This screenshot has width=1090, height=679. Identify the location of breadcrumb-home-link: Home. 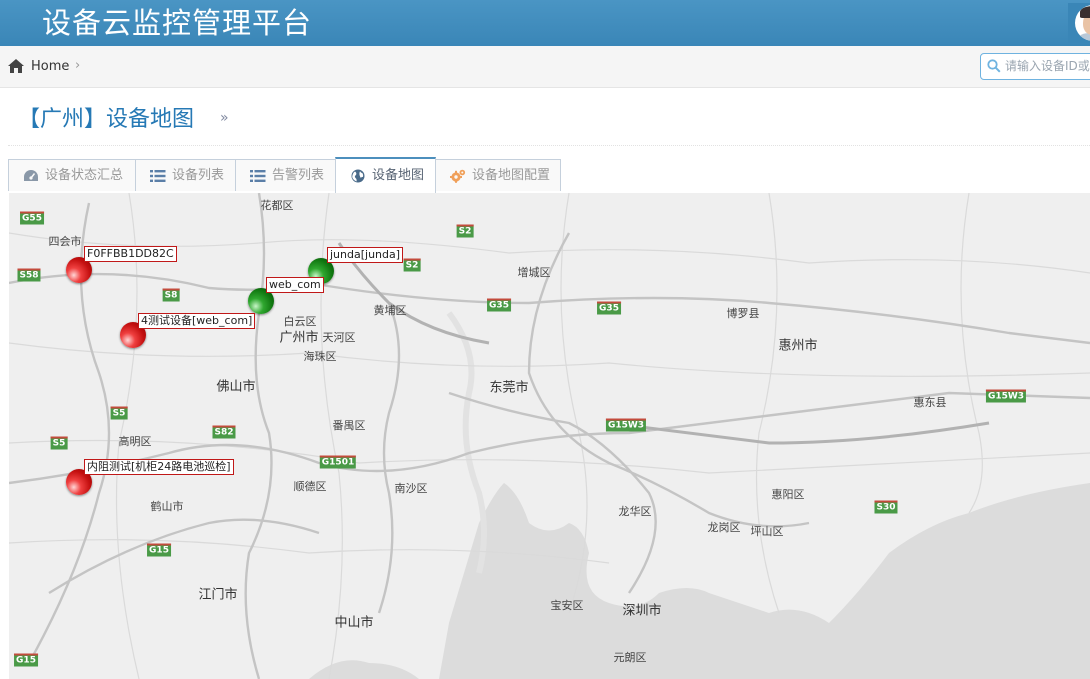
(50, 66).